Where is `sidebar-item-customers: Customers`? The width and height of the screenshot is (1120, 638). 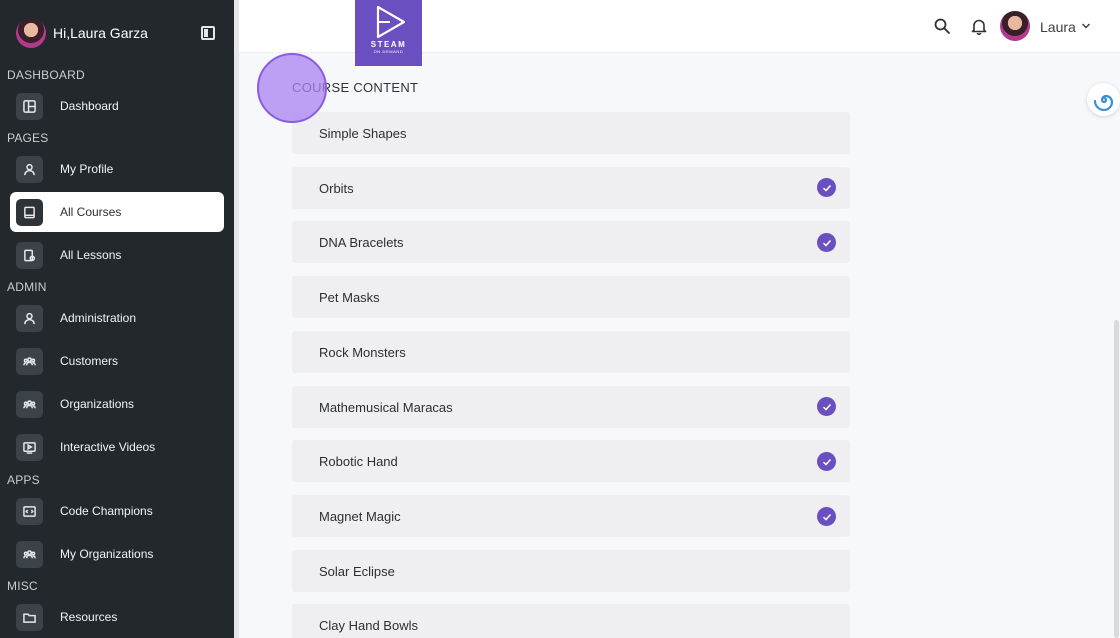
sidebar-item-customers: Customers is located at coordinates (117, 361).